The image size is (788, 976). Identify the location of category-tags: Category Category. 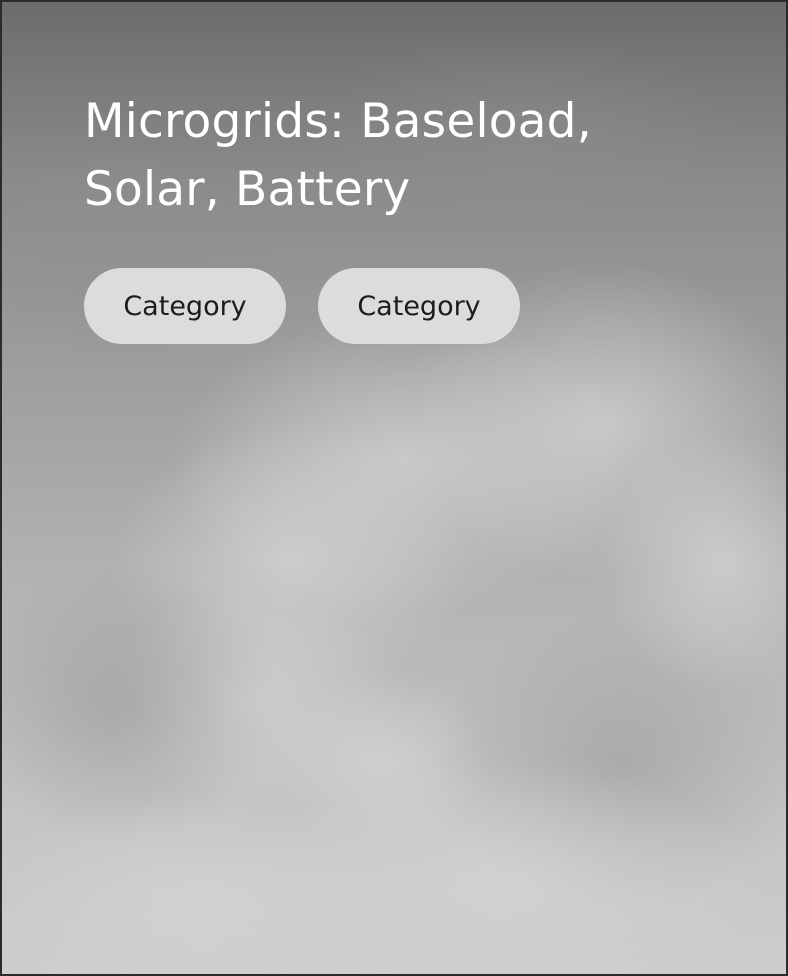
(394, 306).